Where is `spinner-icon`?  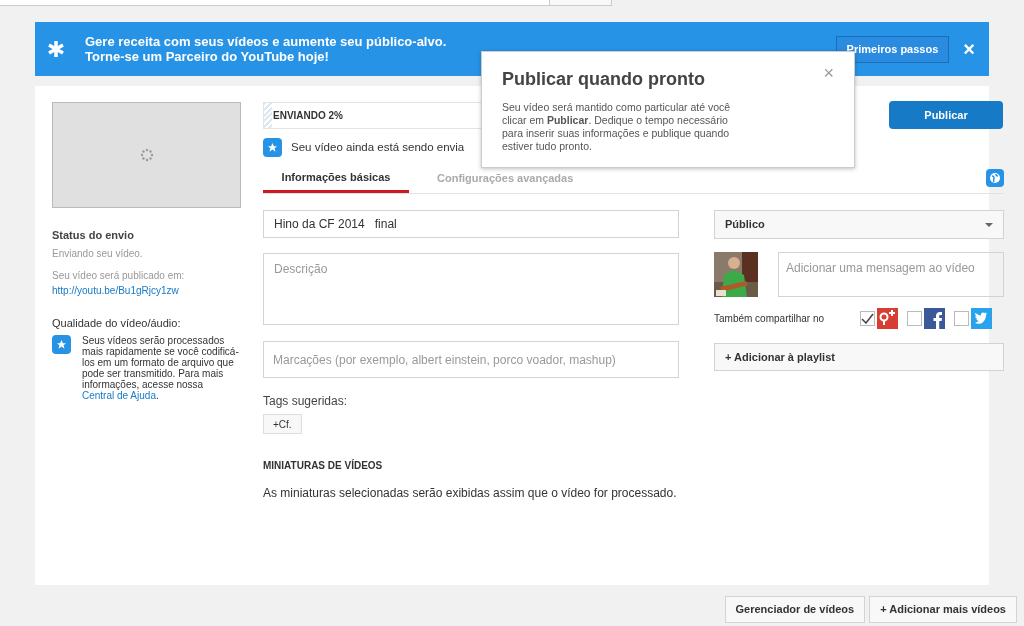
spinner-icon is located at coordinates (146, 155).